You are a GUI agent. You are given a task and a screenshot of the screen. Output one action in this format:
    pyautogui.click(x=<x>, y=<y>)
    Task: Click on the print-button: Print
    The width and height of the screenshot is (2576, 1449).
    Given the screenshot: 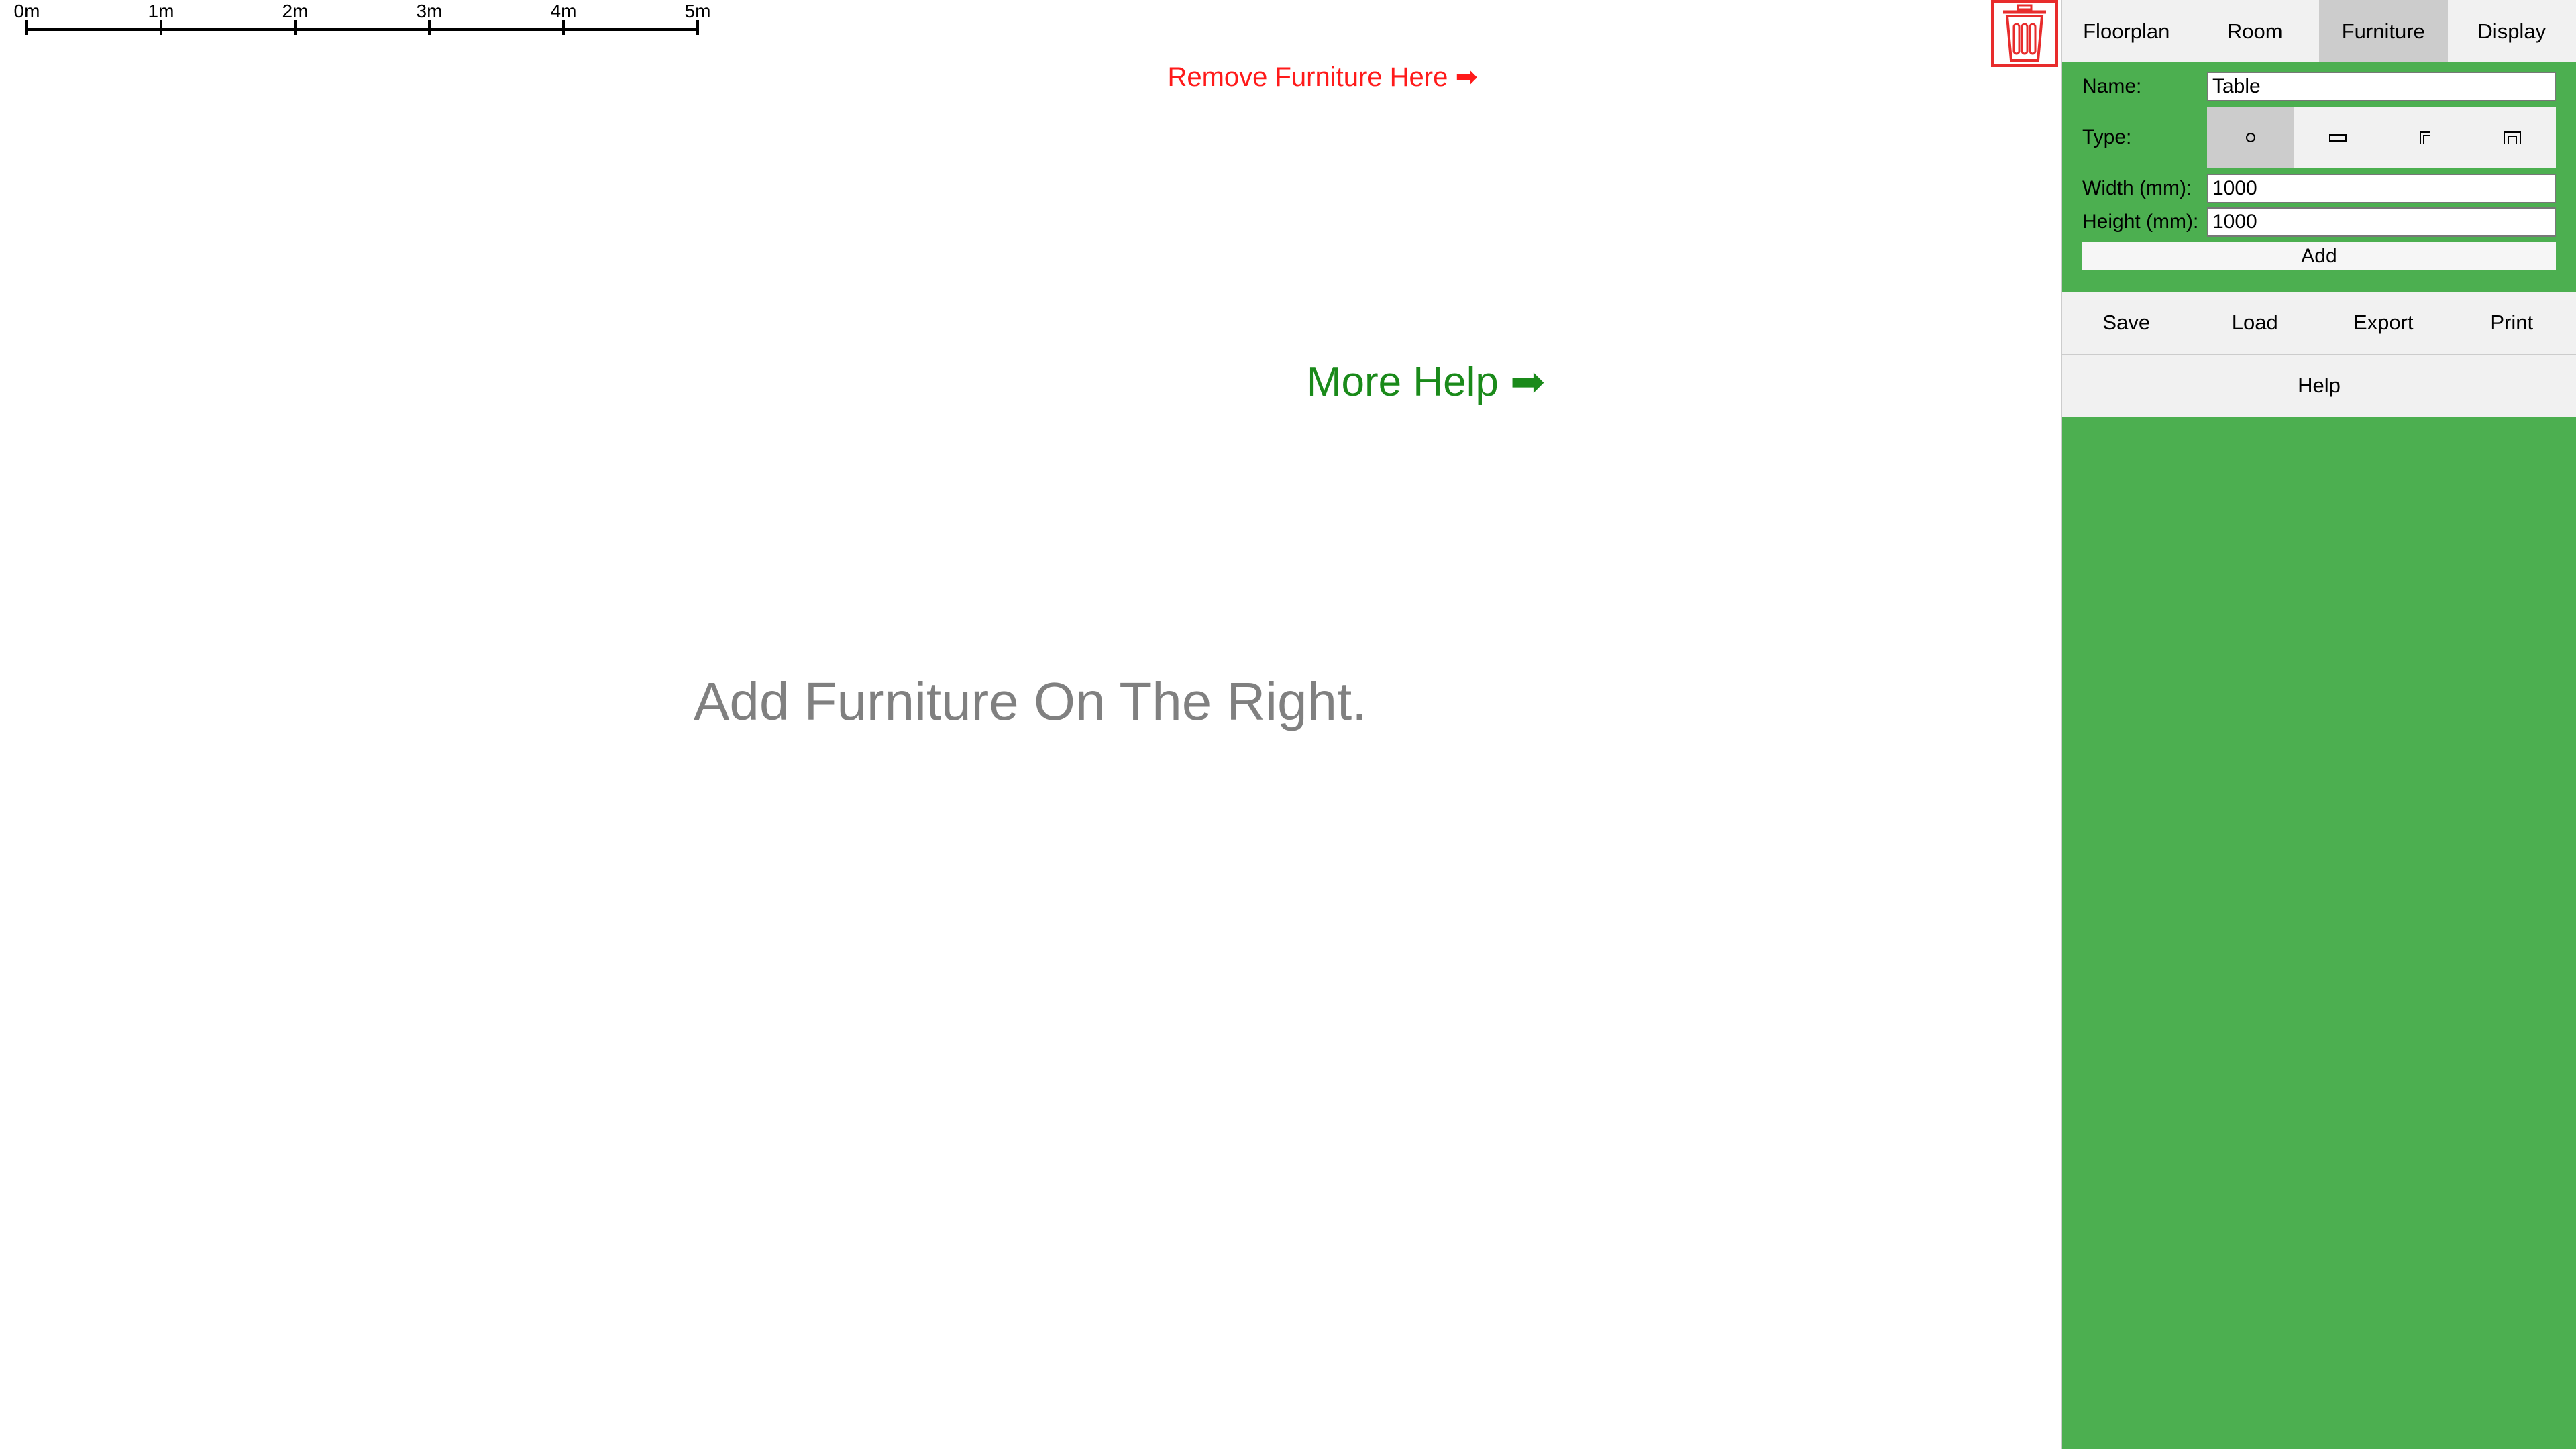 What is the action you would take?
    pyautogui.click(x=2512, y=323)
    